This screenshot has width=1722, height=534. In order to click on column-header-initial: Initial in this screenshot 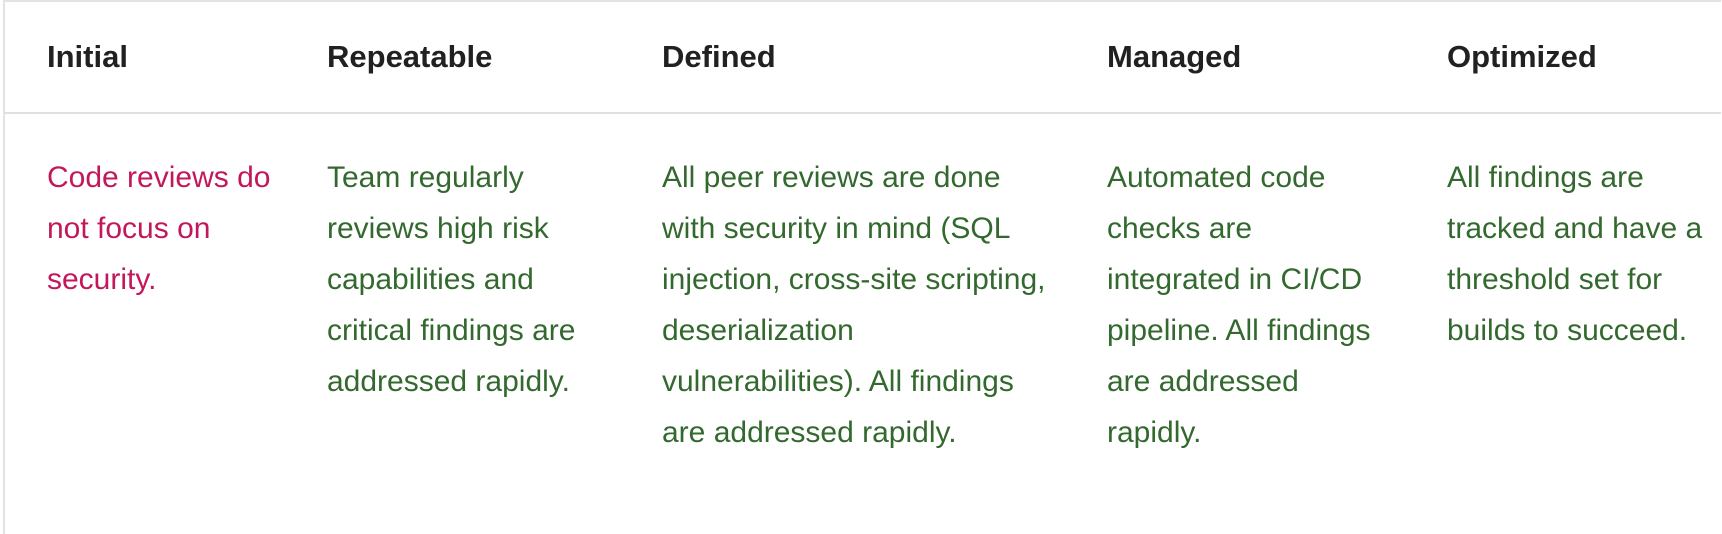, I will do `click(145, 58)`.